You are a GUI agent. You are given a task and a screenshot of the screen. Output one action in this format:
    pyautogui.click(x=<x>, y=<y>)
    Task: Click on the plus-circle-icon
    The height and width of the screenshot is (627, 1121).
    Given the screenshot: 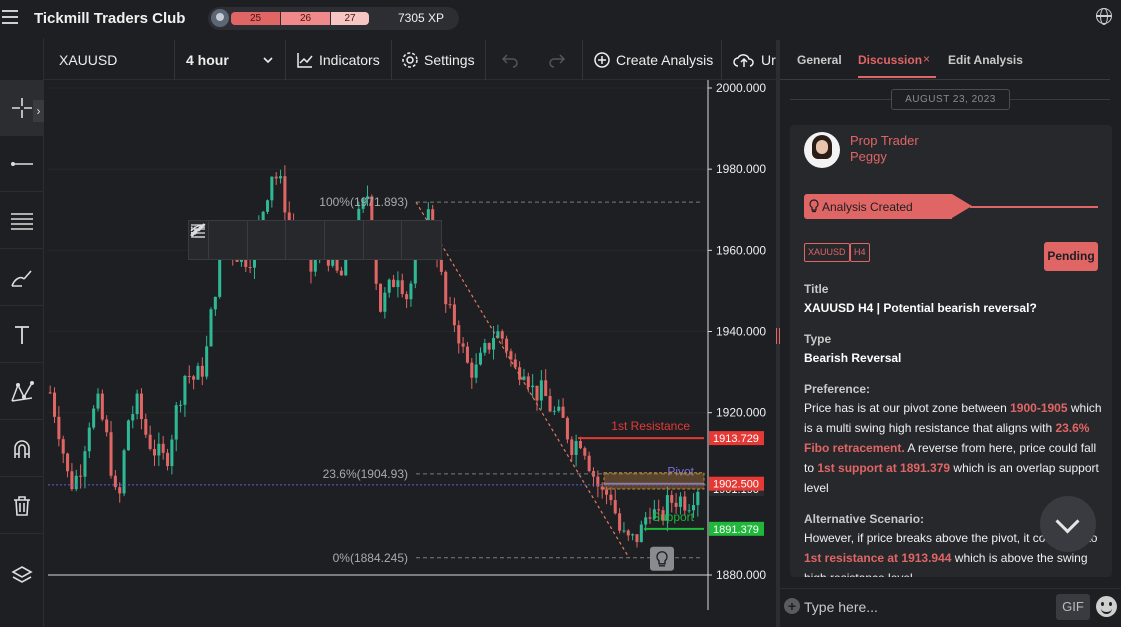 What is the action you would take?
    pyautogui.click(x=602, y=60)
    